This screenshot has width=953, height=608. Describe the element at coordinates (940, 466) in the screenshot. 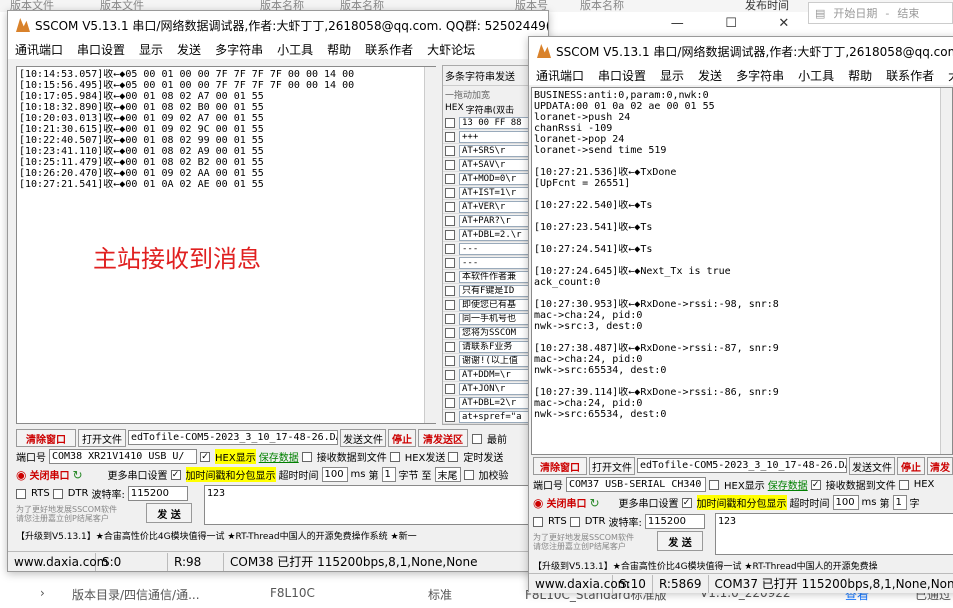

I see `clear-send-button: 清发` at that location.